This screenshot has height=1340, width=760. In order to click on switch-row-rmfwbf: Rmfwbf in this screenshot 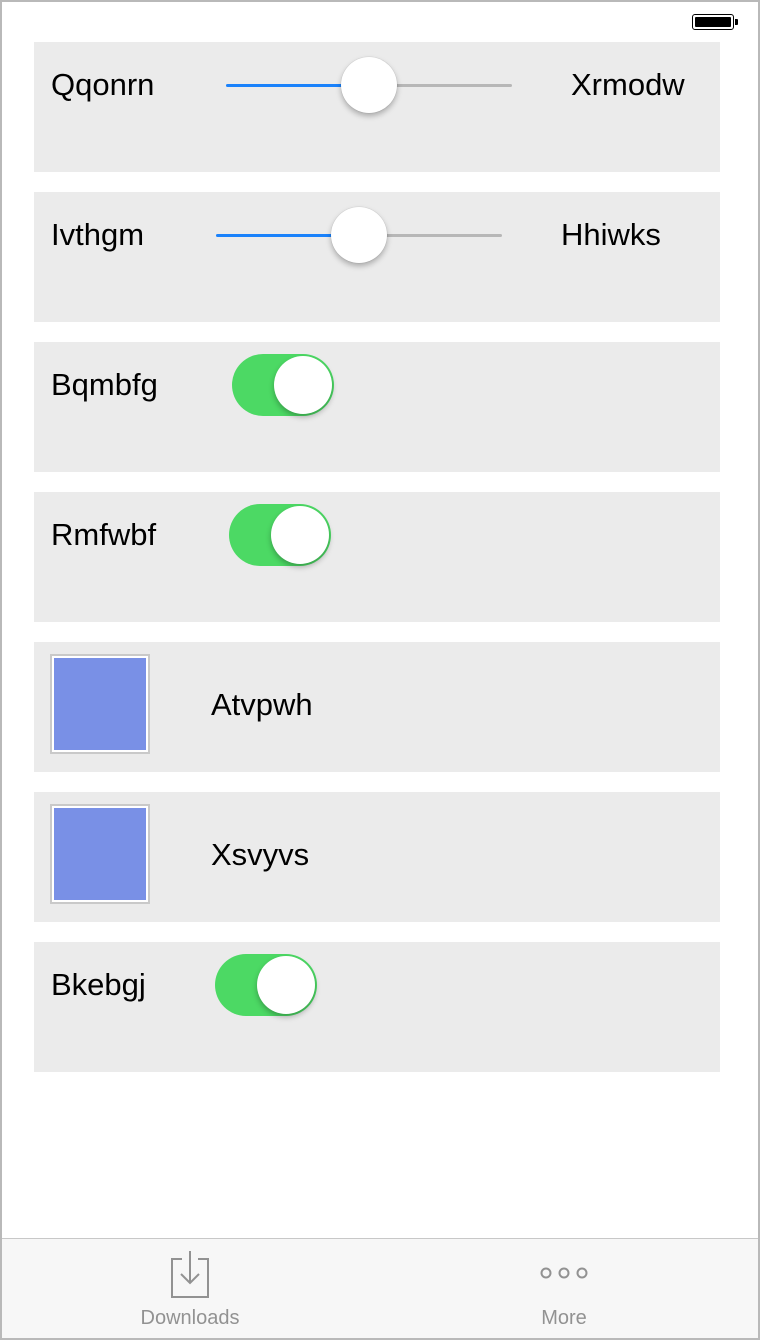, I will do `click(377, 557)`.